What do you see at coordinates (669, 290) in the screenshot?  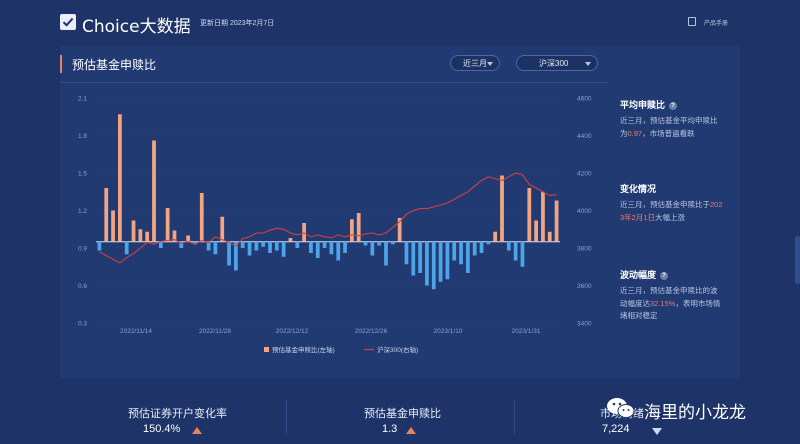 I see `insight-volatility-line1: 近三月，预估基金申赎比的波` at bounding box center [669, 290].